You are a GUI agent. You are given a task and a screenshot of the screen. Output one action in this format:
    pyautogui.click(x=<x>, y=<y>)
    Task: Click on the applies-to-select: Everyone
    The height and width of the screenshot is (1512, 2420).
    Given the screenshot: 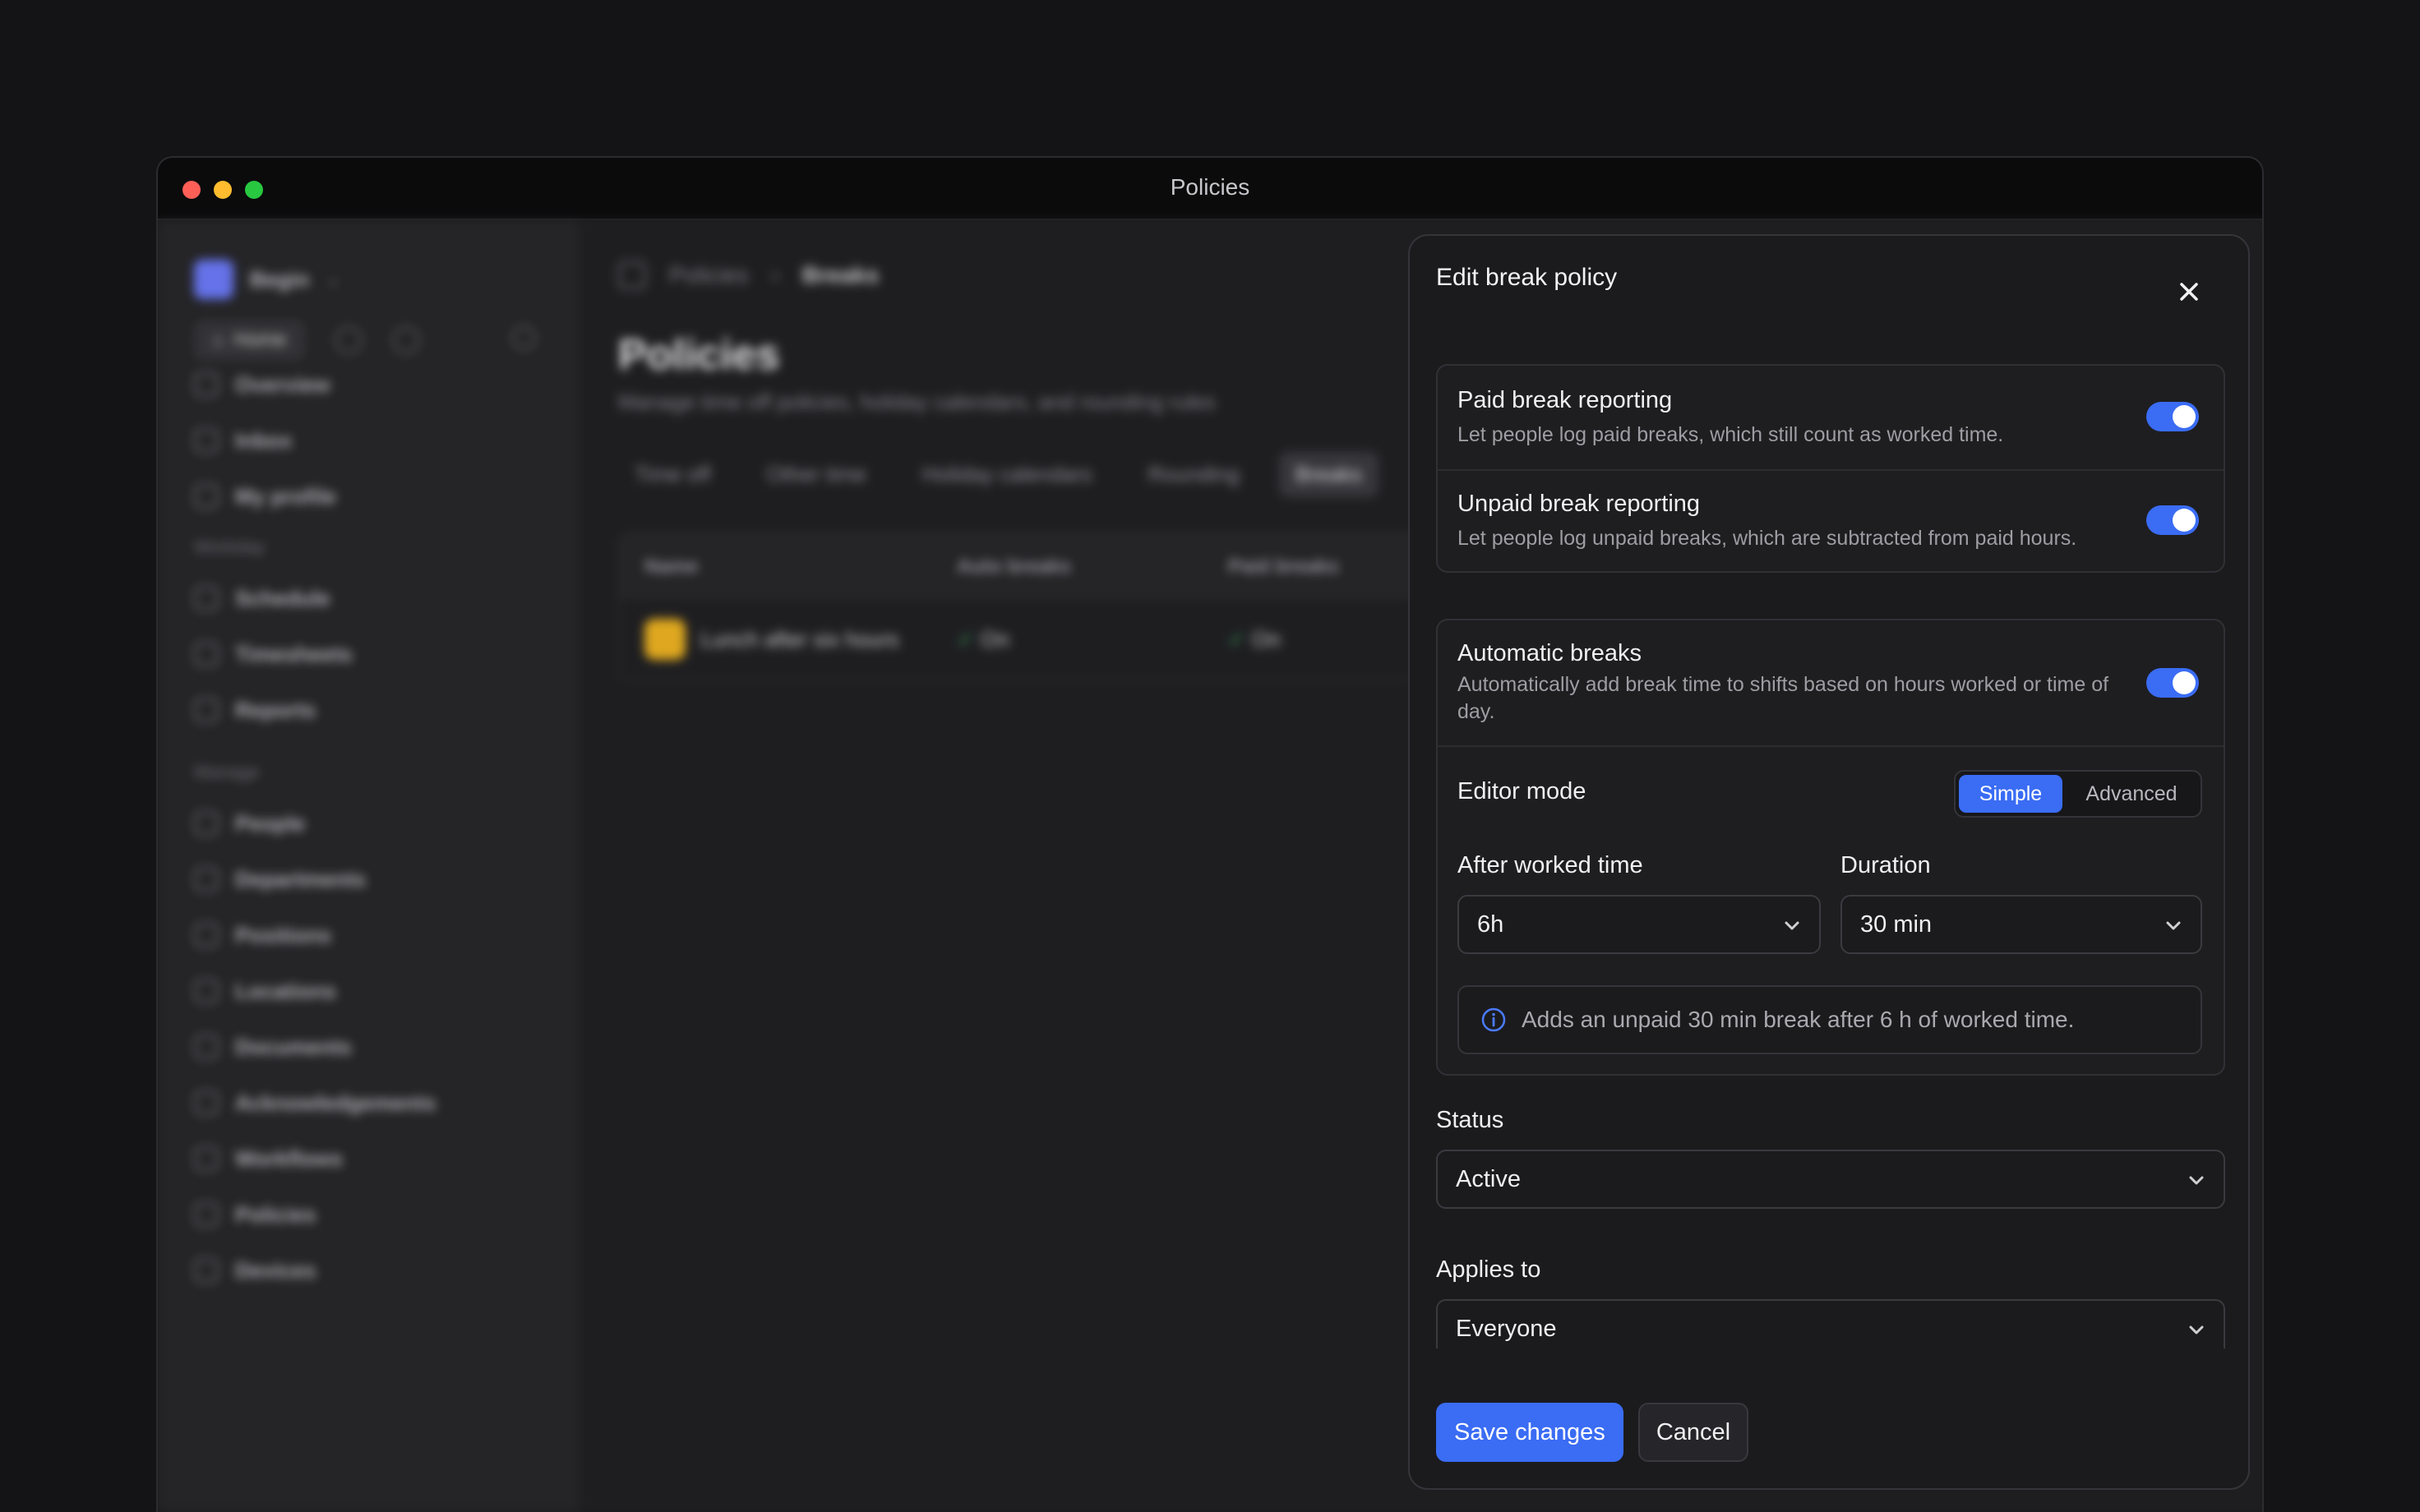 What is the action you would take?
    pyautogui.click(x=1830, y=1323)
    